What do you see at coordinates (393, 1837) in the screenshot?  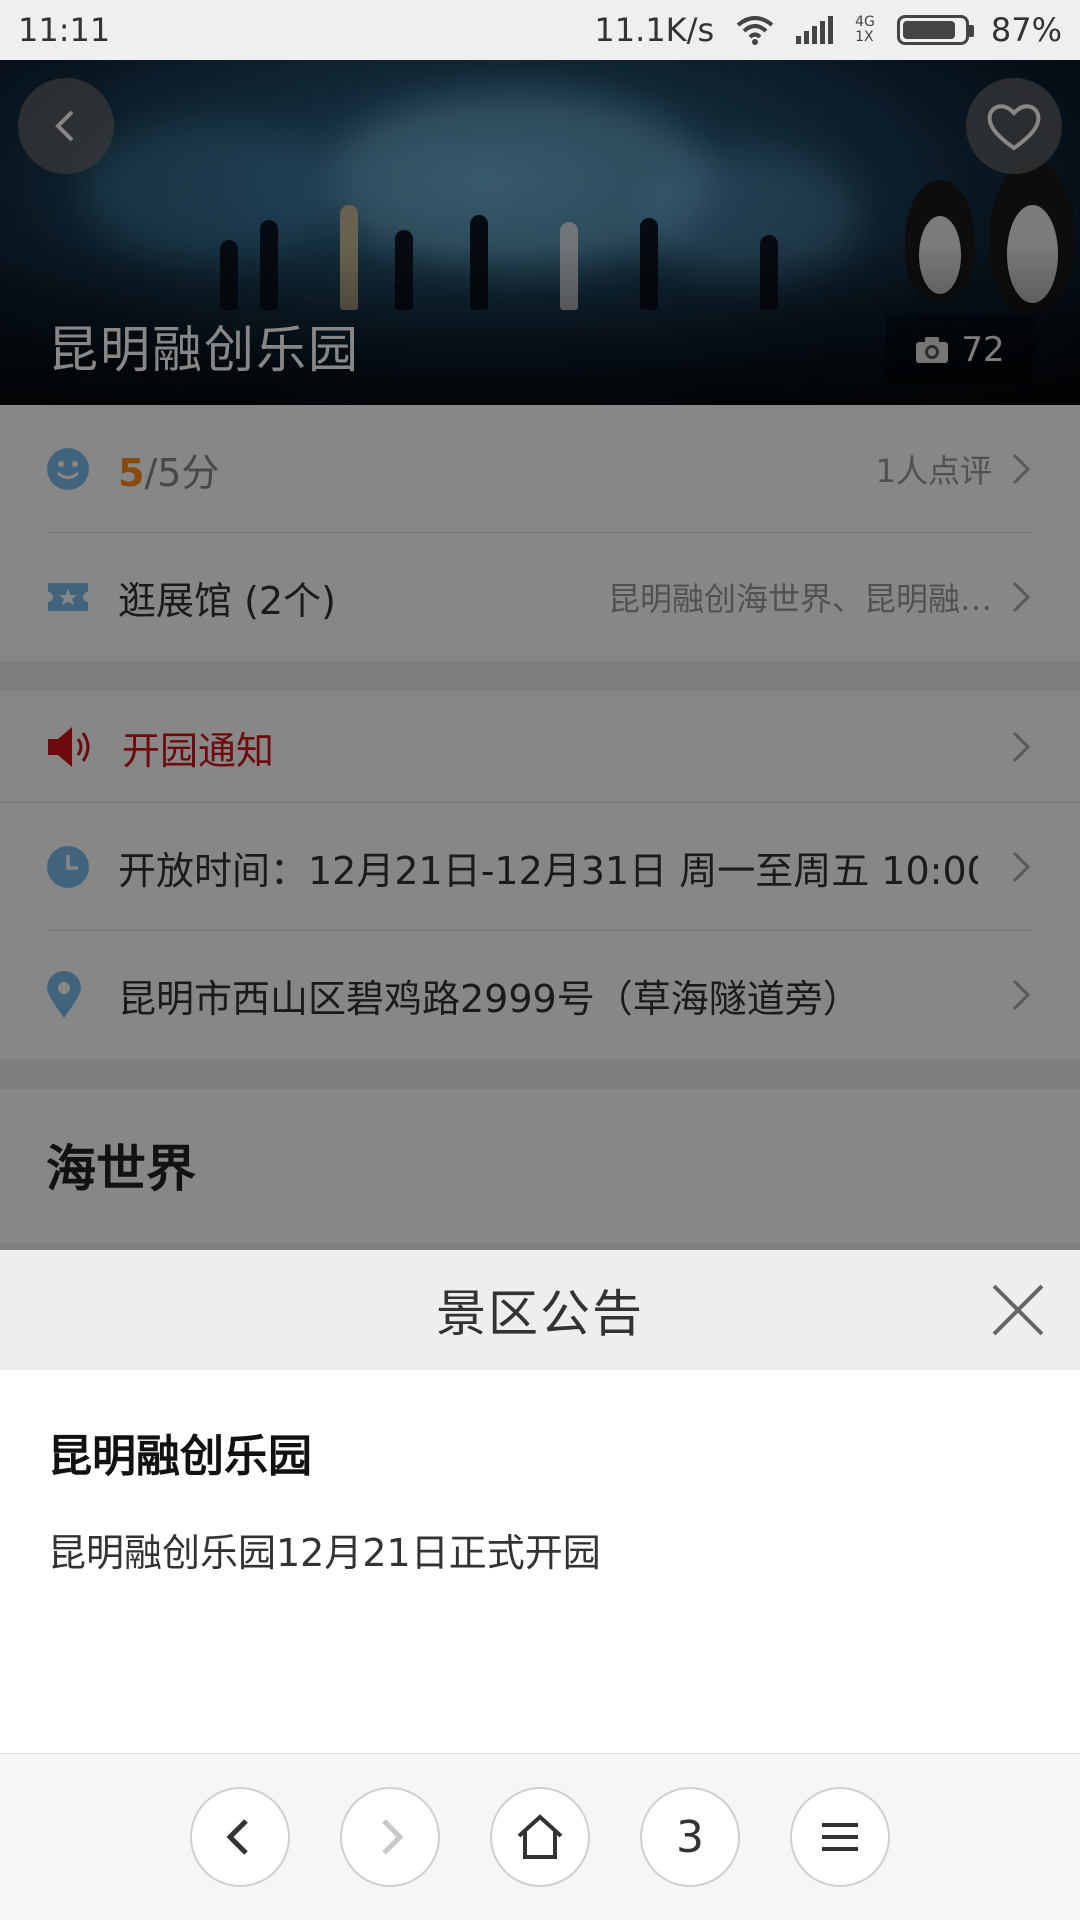 I see `chevron-right-icon` at bounding box center [393, 1837].